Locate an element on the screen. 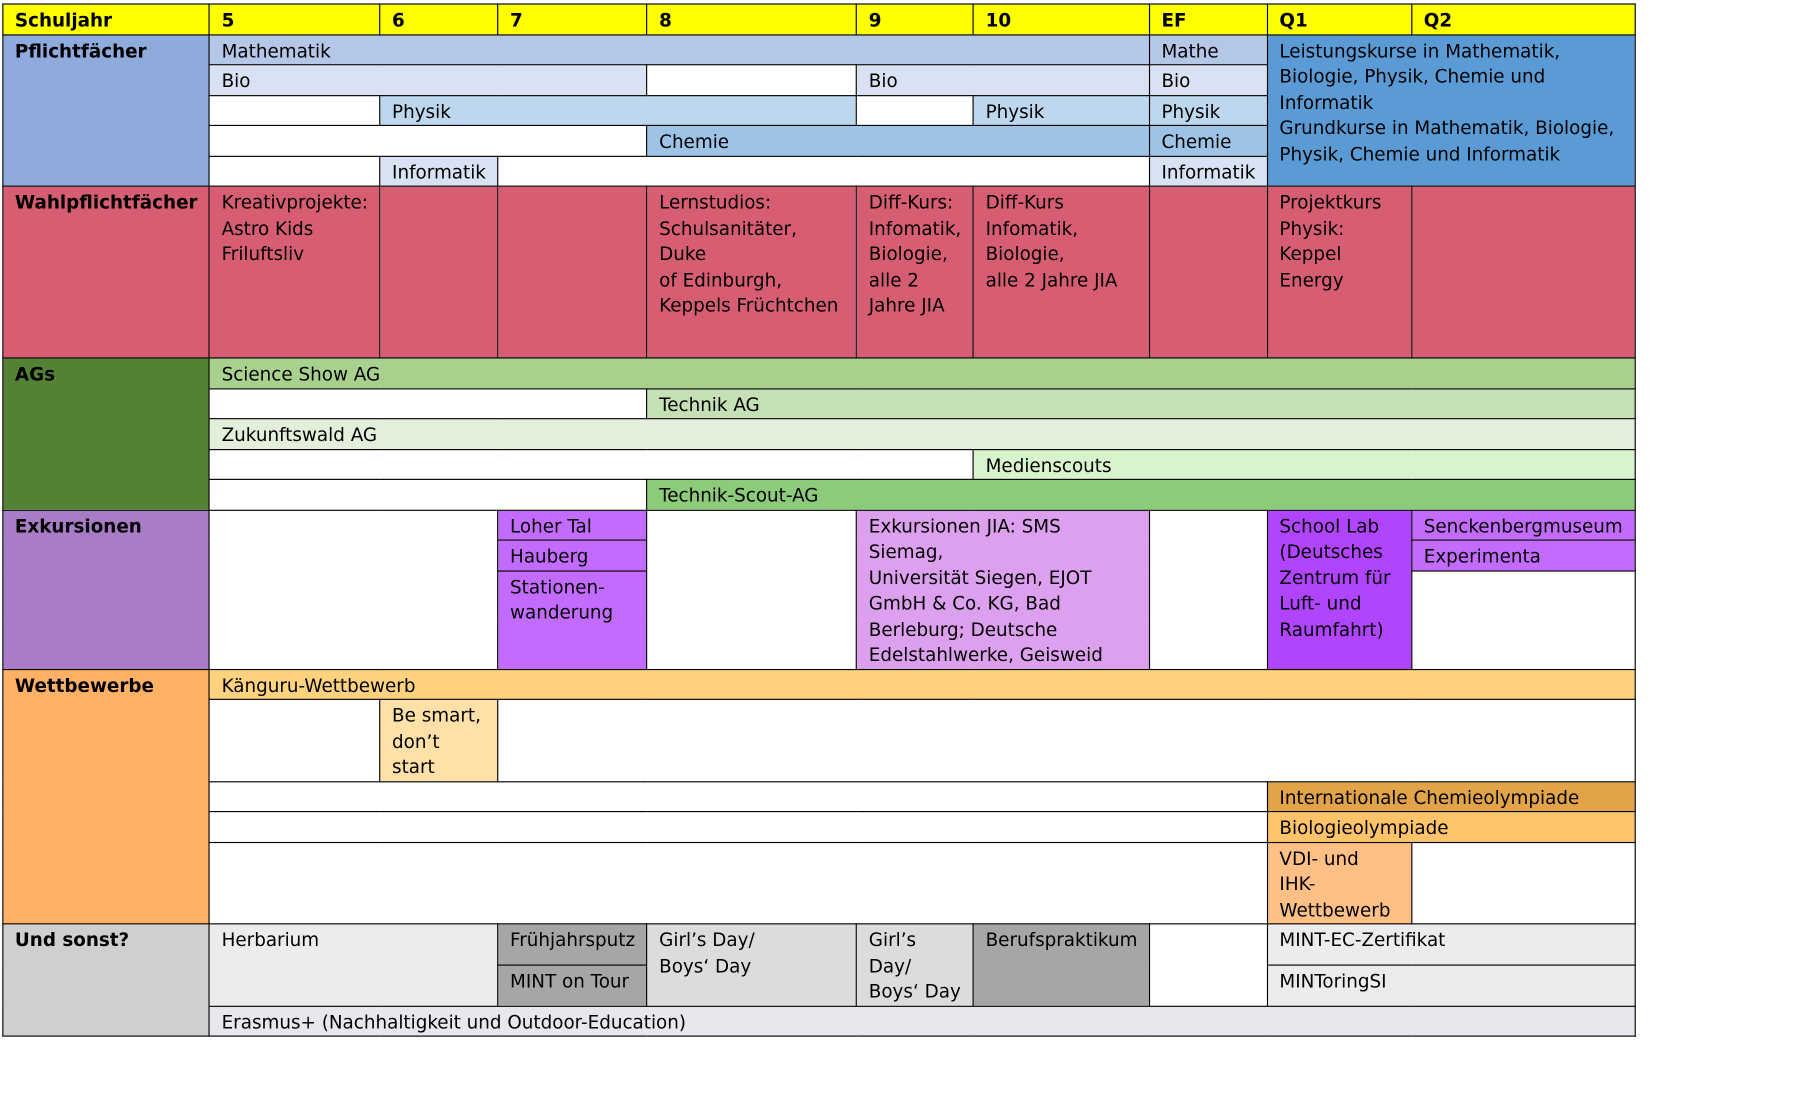 The width and height of the screenshot is (1794, 1094). exk-stationenwanderung: Stationen- wanderung is located at coordinates (572, 619).